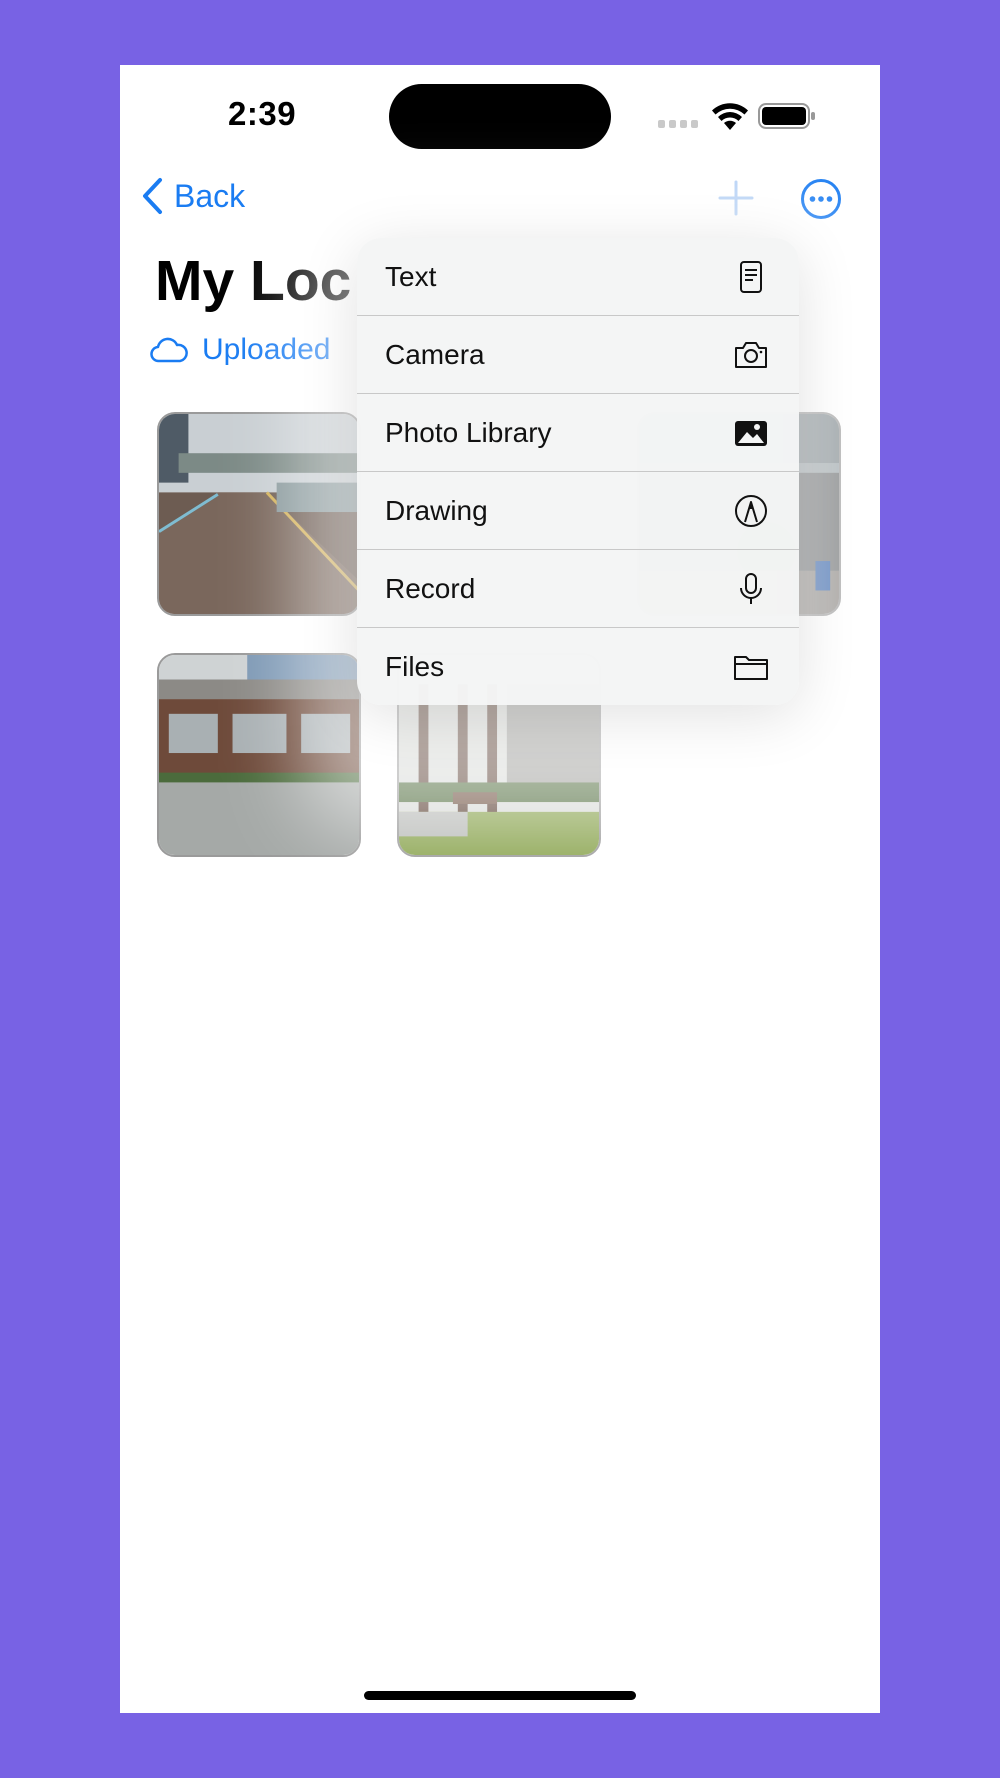 This screenshot has width=1000, height=1778. I want to click on menu-item-label: Camera, so click(435, 354).